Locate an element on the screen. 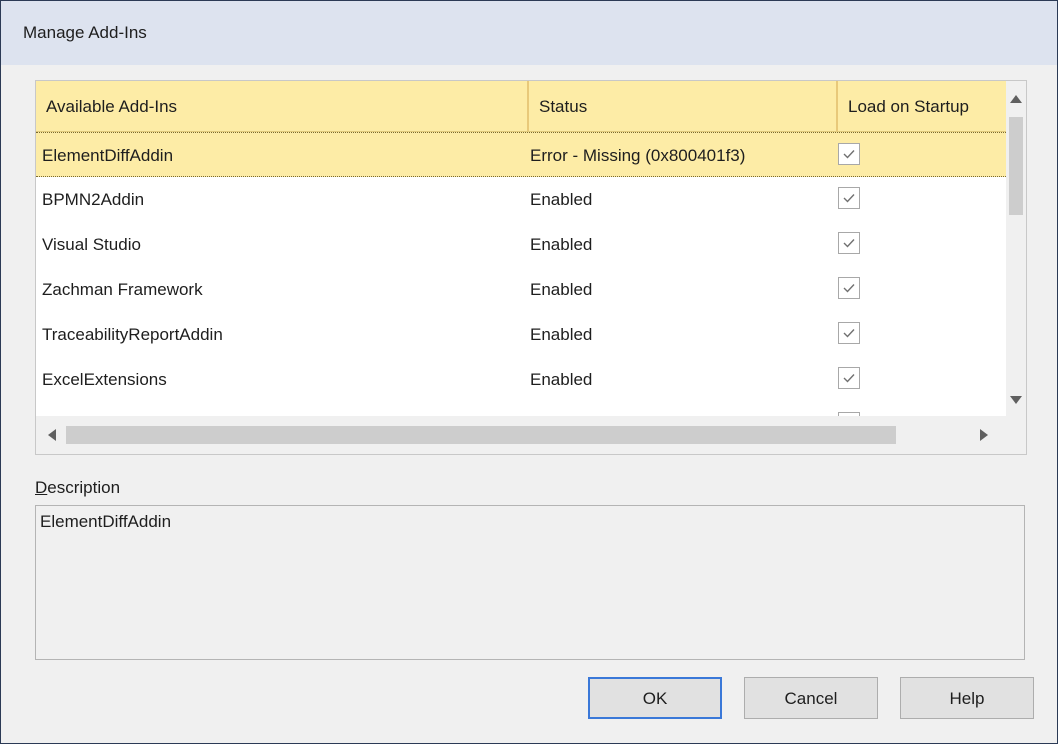  description-text: ElementDiffAddin is located at coordinates (106, 521).